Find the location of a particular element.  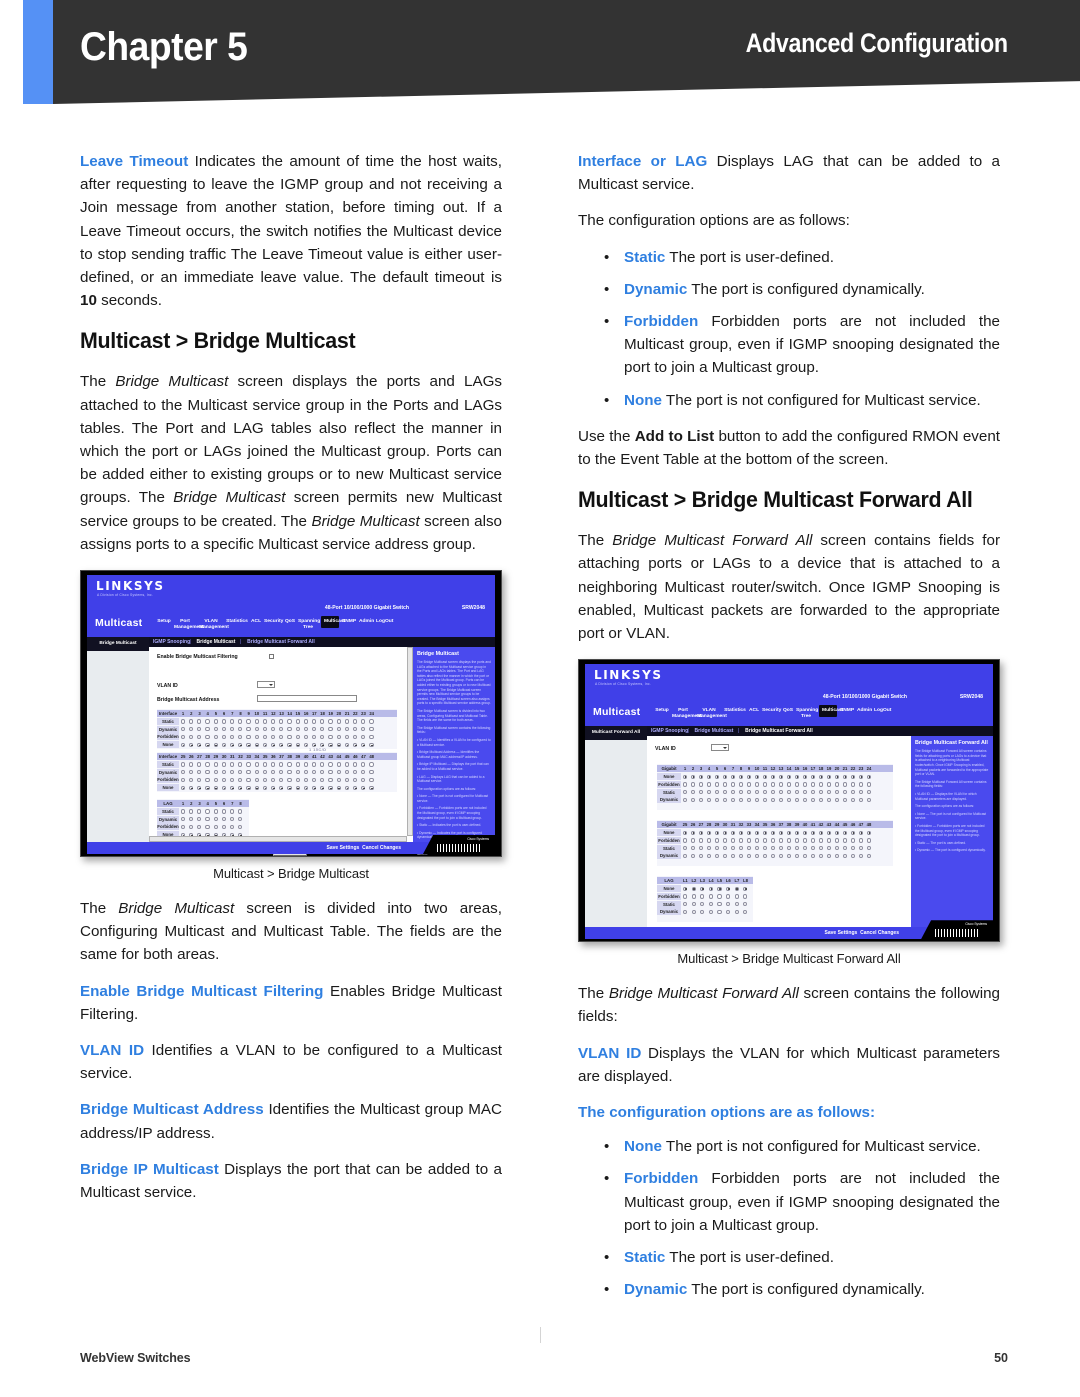

subnav-tab-bridge-multicast: Bridge Multicast is located at coordinates (216, 642).